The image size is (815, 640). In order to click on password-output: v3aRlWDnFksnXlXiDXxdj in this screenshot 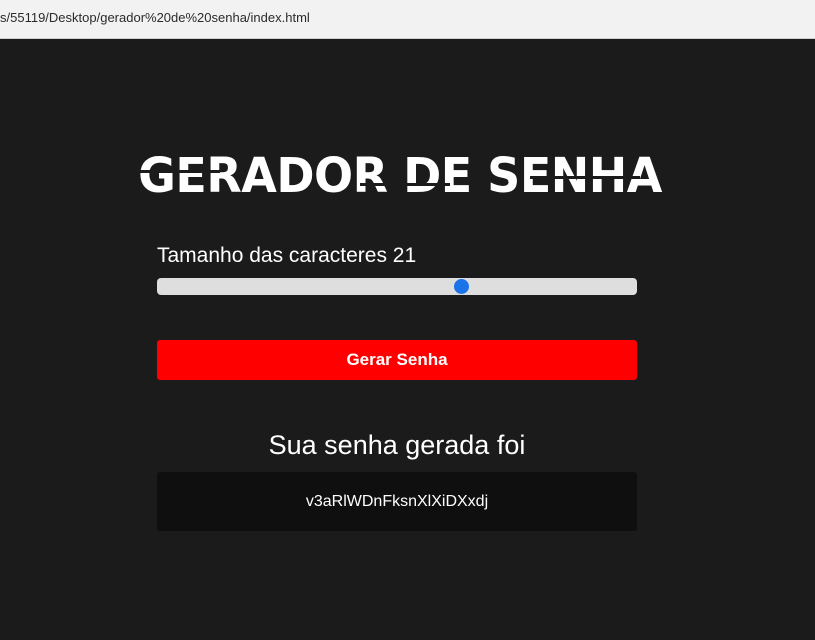, I will do `click(397, 501)`.